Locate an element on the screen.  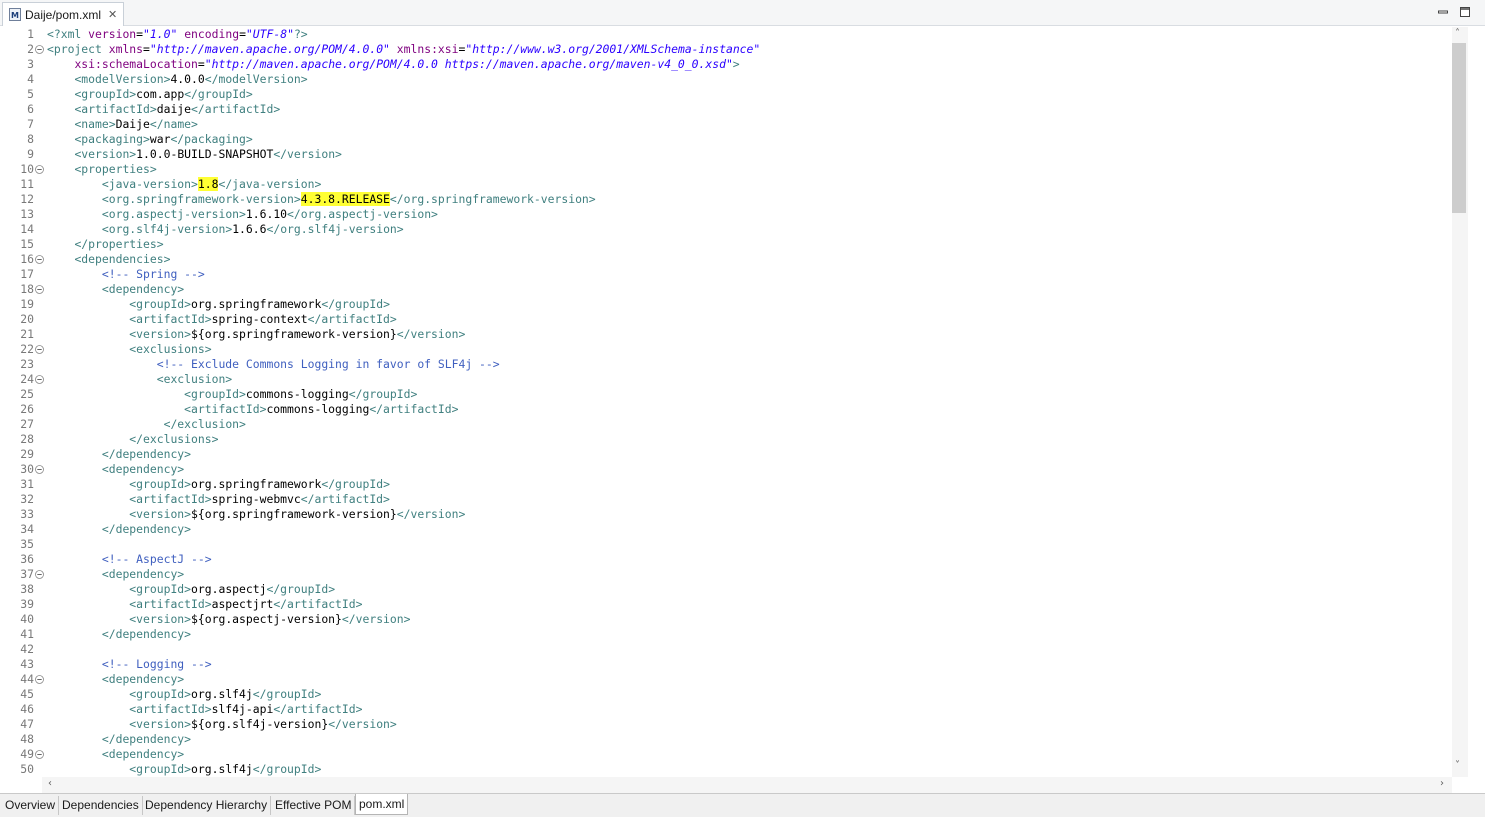
code-line: 49 <dependency> is located at coordinates (726, 754).